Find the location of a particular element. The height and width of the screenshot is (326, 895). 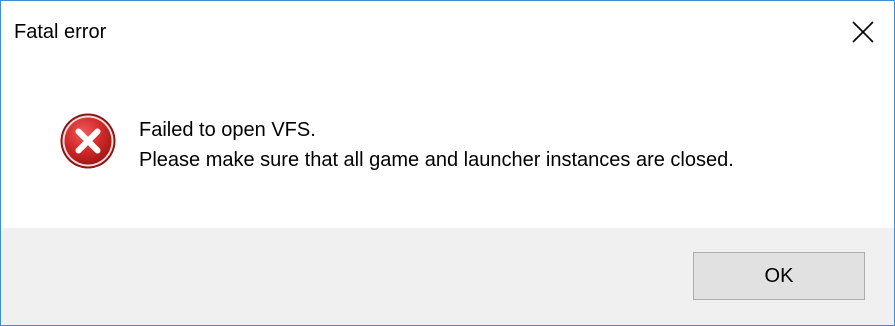

dialog-title: Fatal error is located at coordinates (60, 32).